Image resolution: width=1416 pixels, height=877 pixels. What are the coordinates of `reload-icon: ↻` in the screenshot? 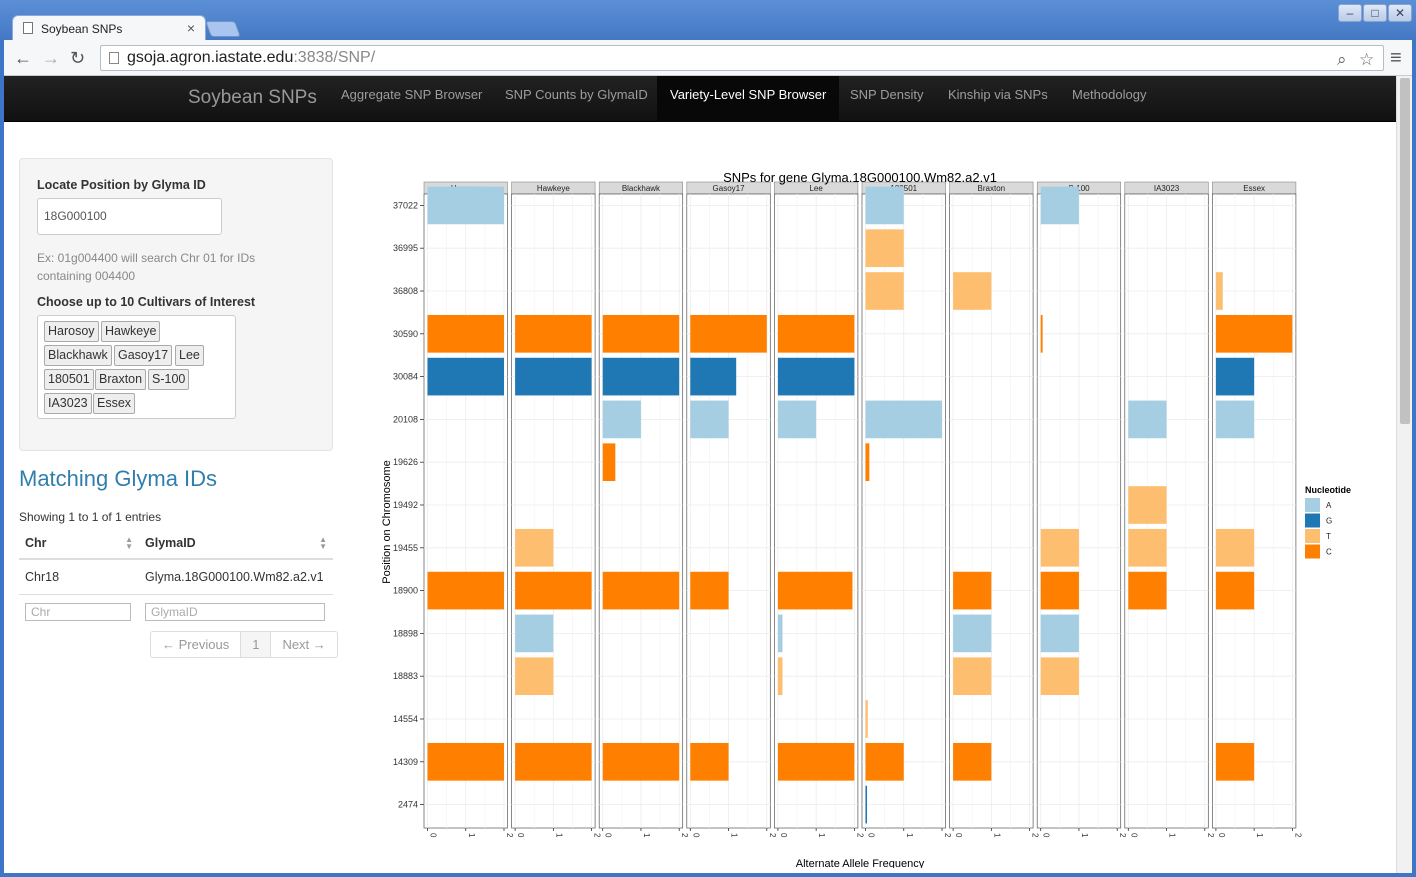 It's located at (77, 58).